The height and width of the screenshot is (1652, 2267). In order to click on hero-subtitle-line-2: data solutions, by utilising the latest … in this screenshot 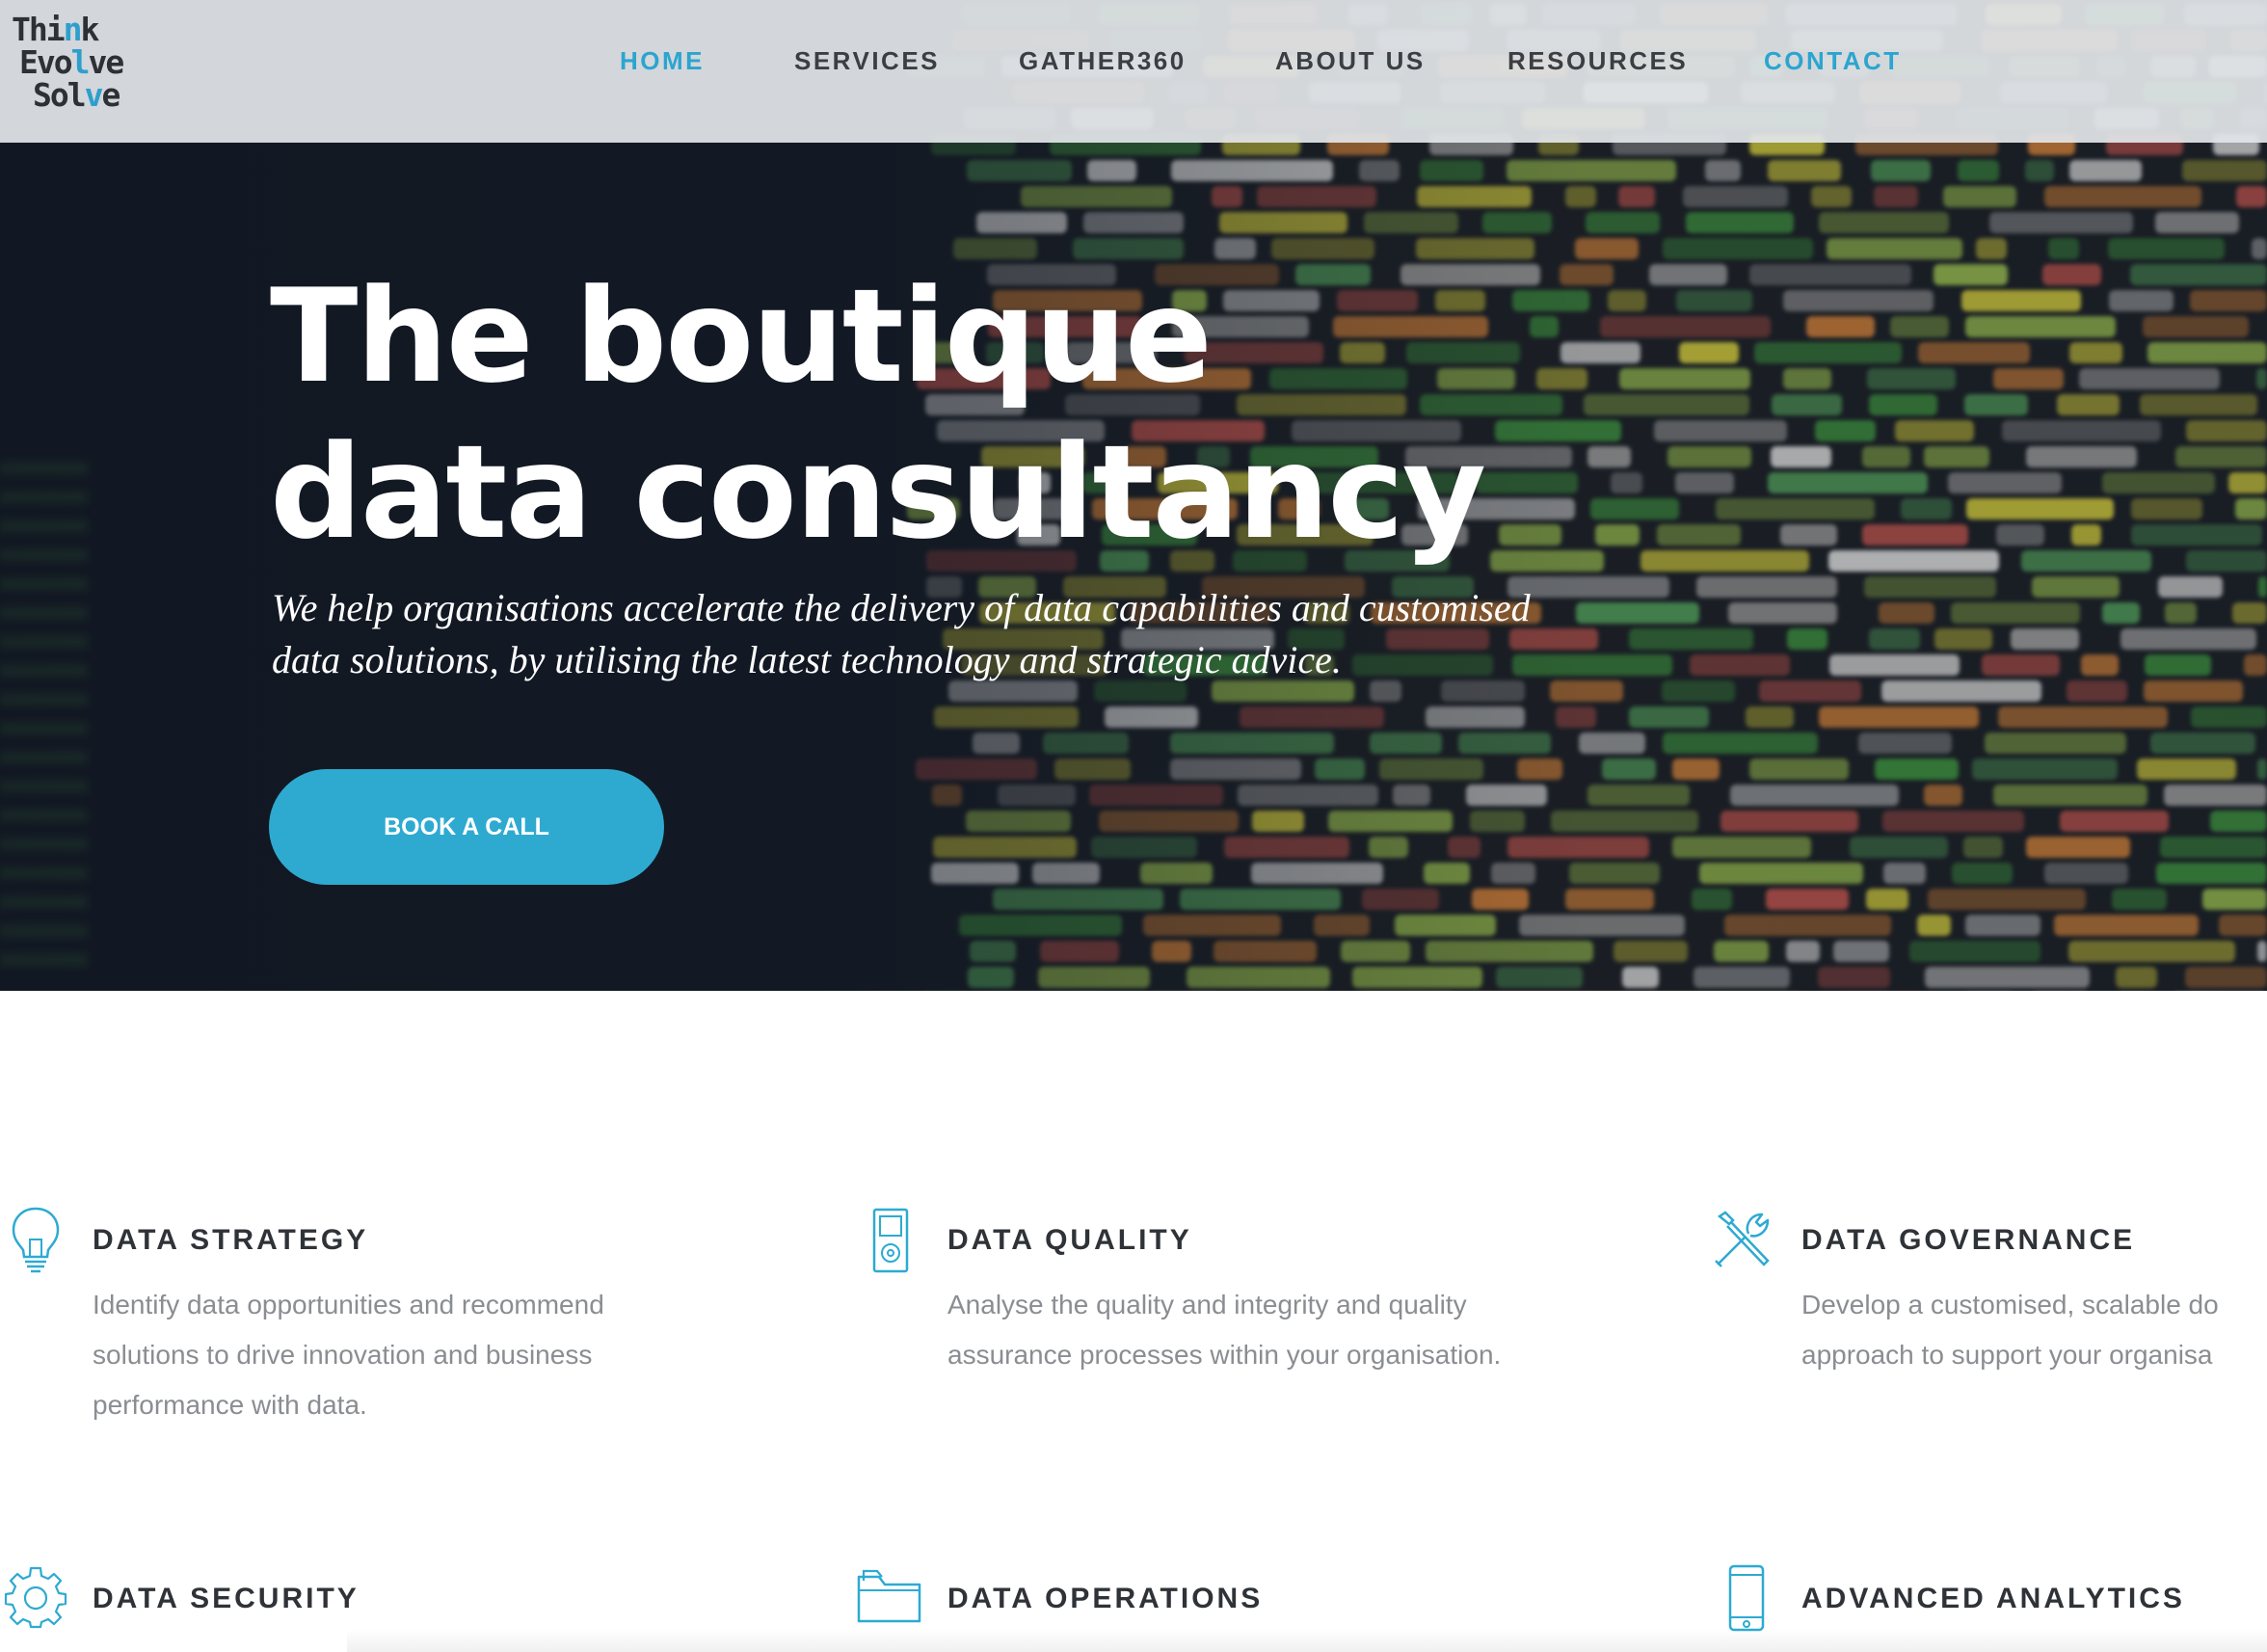, I will do `click(807, 660)`.